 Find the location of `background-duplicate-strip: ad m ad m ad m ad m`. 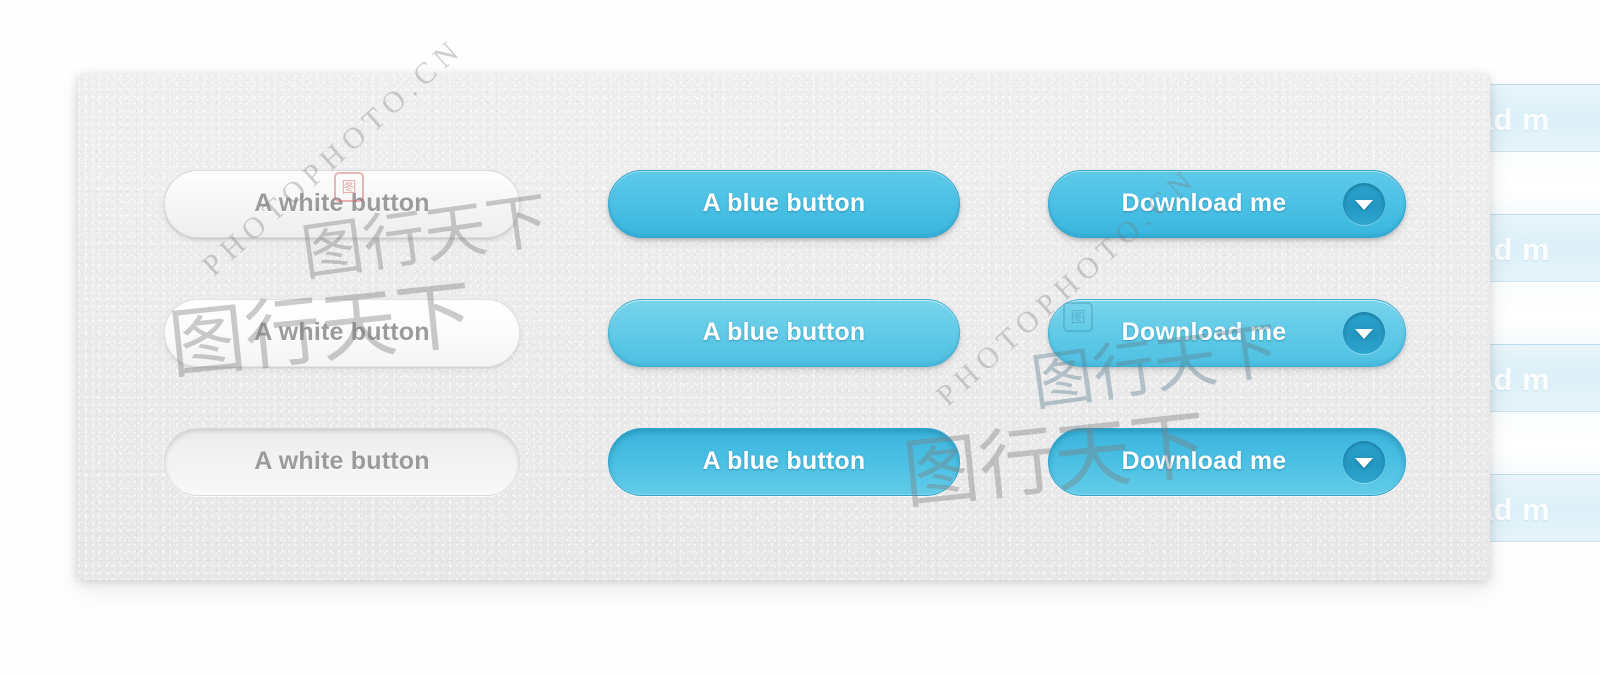

background-duplicate-strip: ad m ad m ad m ad m is located at coordinates (1545, 324).